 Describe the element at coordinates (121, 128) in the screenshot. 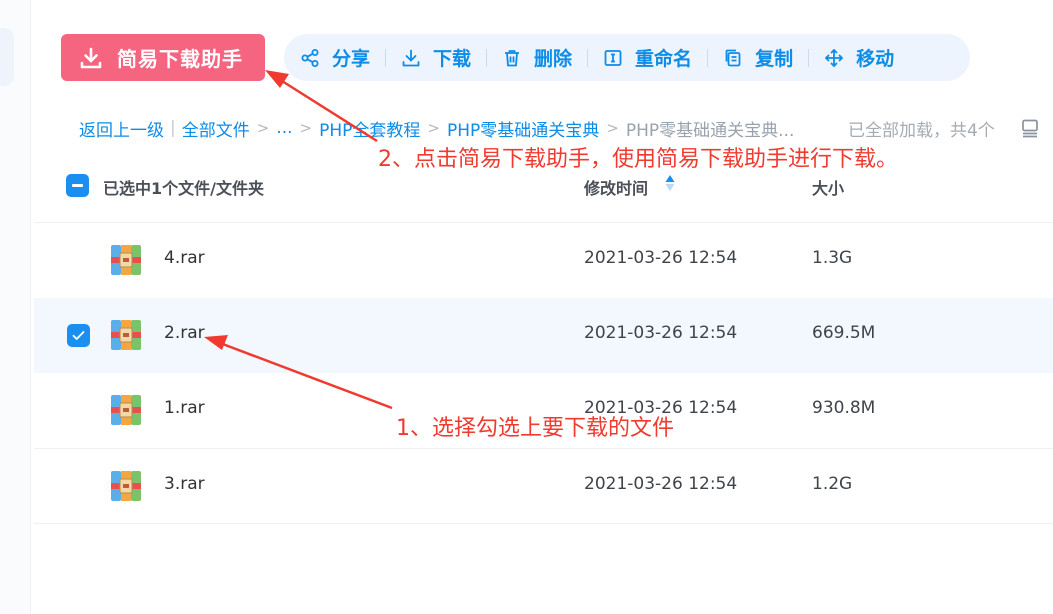

I see `breadcrumb-back-link: 返回上一级` at that location.